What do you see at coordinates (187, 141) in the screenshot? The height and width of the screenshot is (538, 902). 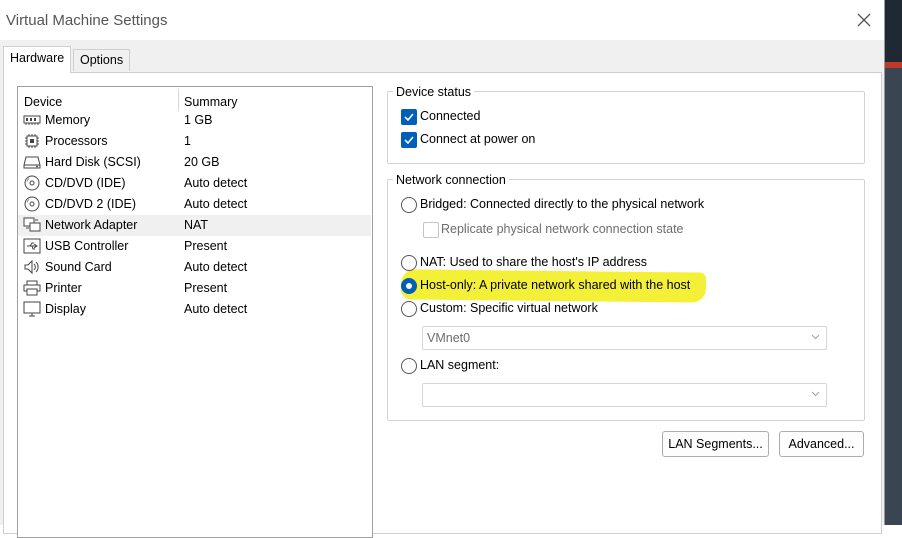 I see `device-summary: 1` at bounding box center [187, 141].